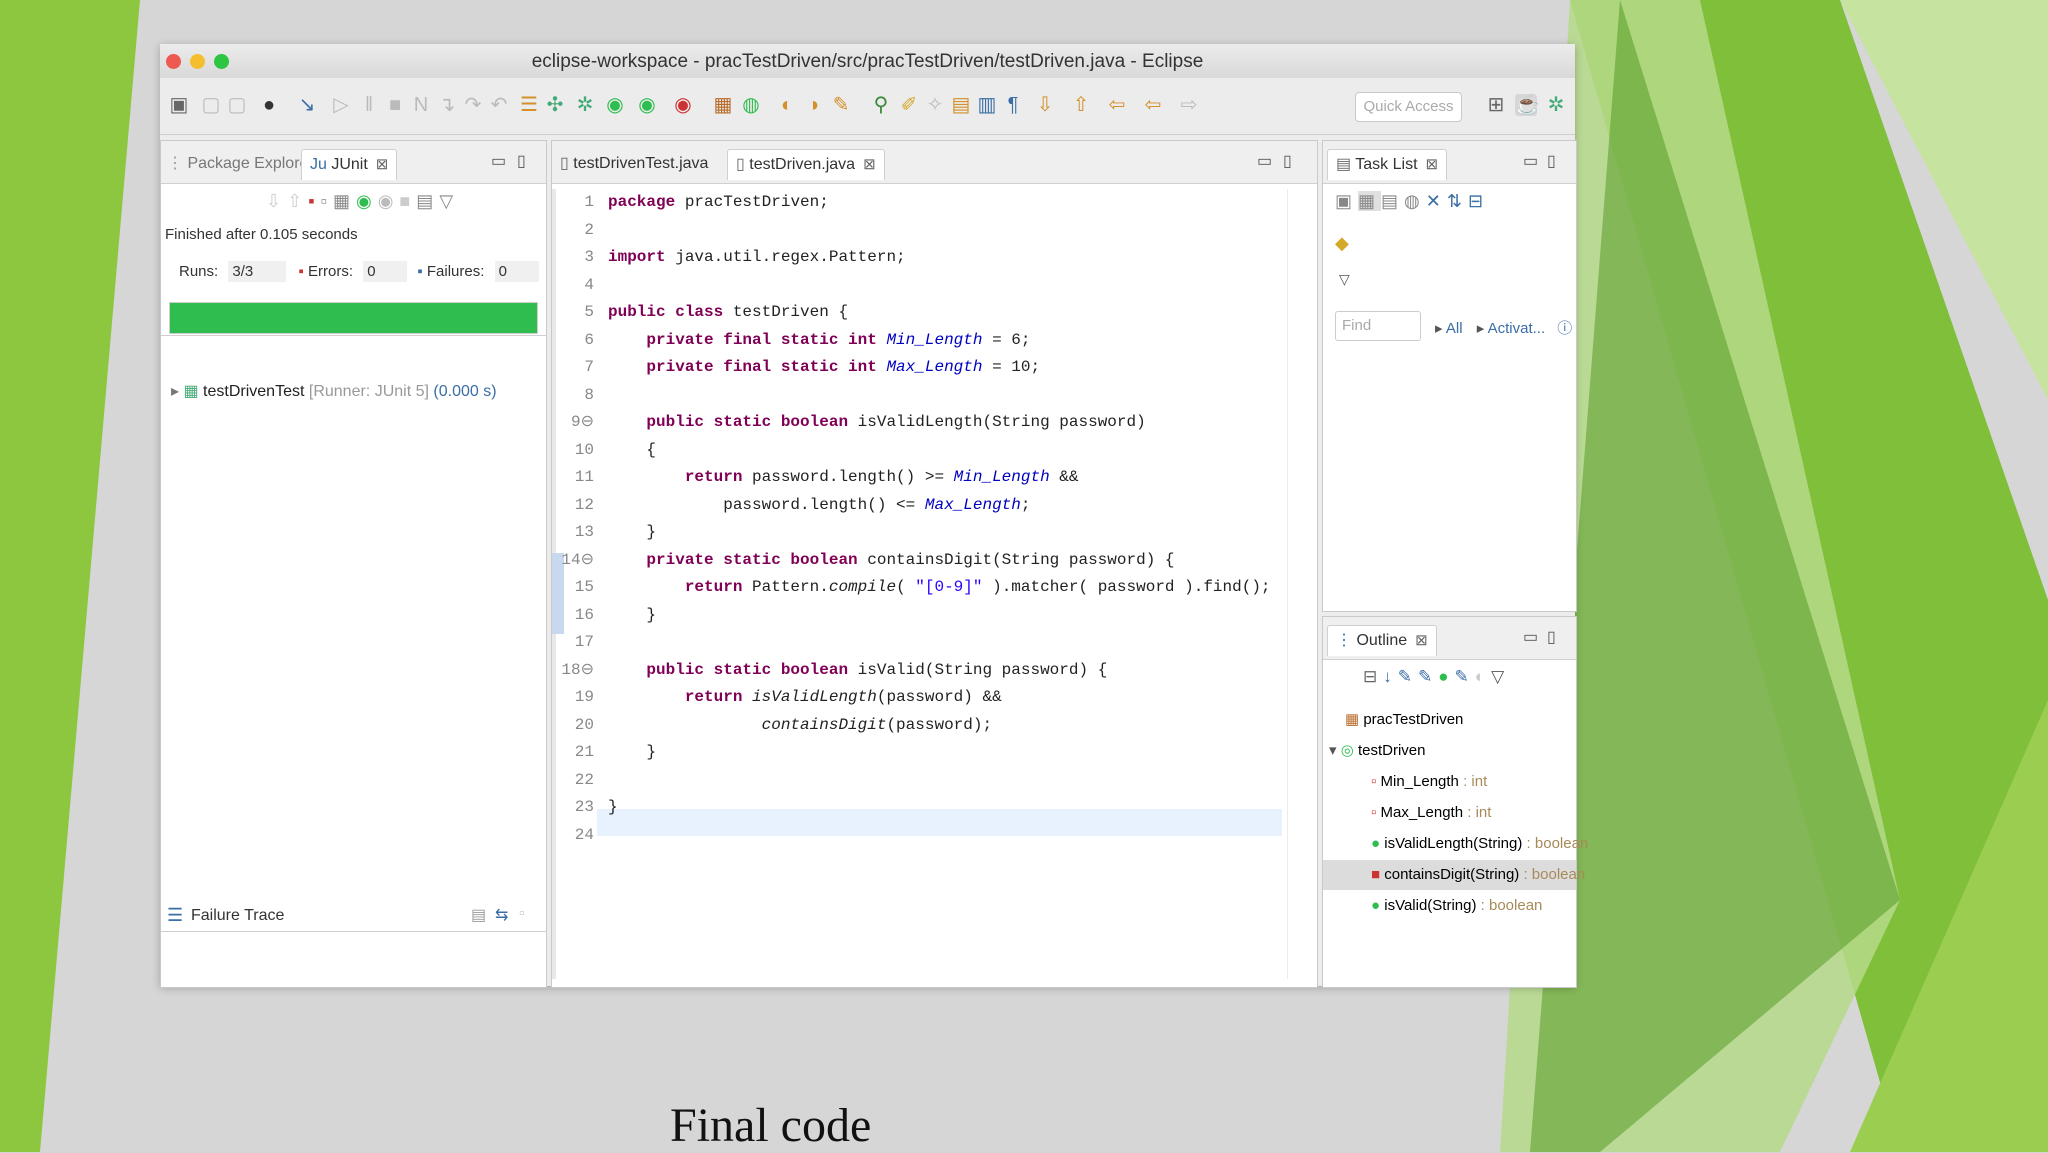  What do you see at coordinates (1408, 107) in the screenshot?
I see `quick-access-field: Quick Access` at bounding box center [1408, 107].